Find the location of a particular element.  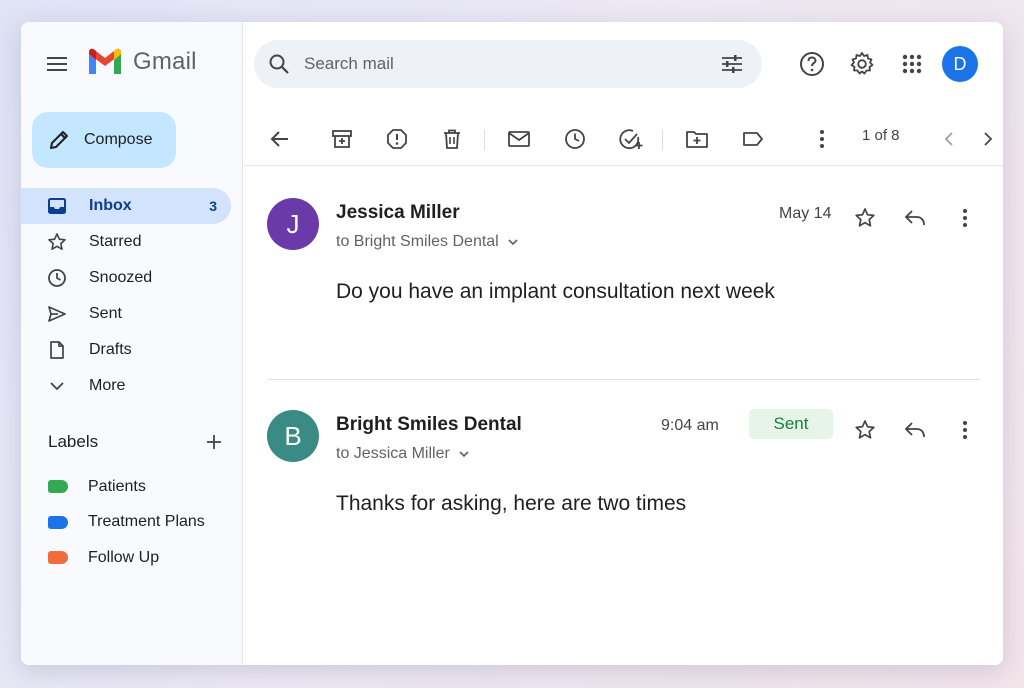

message-time: 9:04 am is located at coordinates (690, 425).